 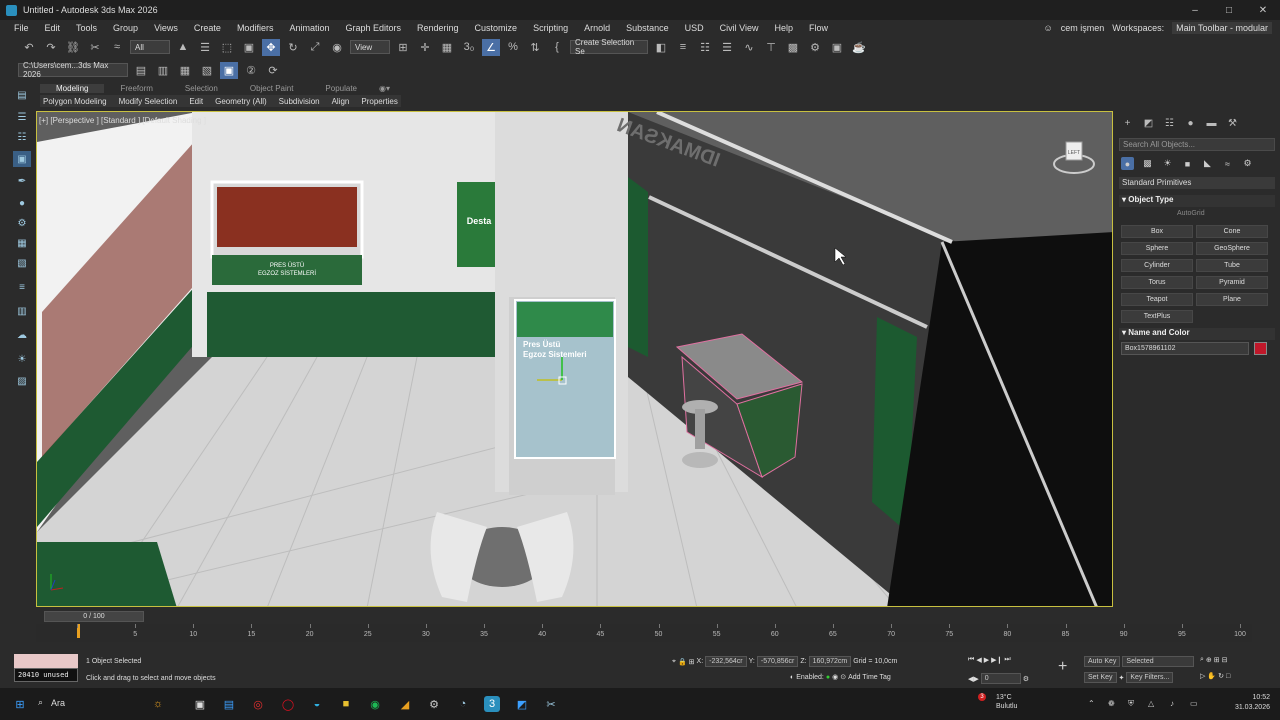 I want to click on menu-customize: Customize, so click(x=496, y=28).